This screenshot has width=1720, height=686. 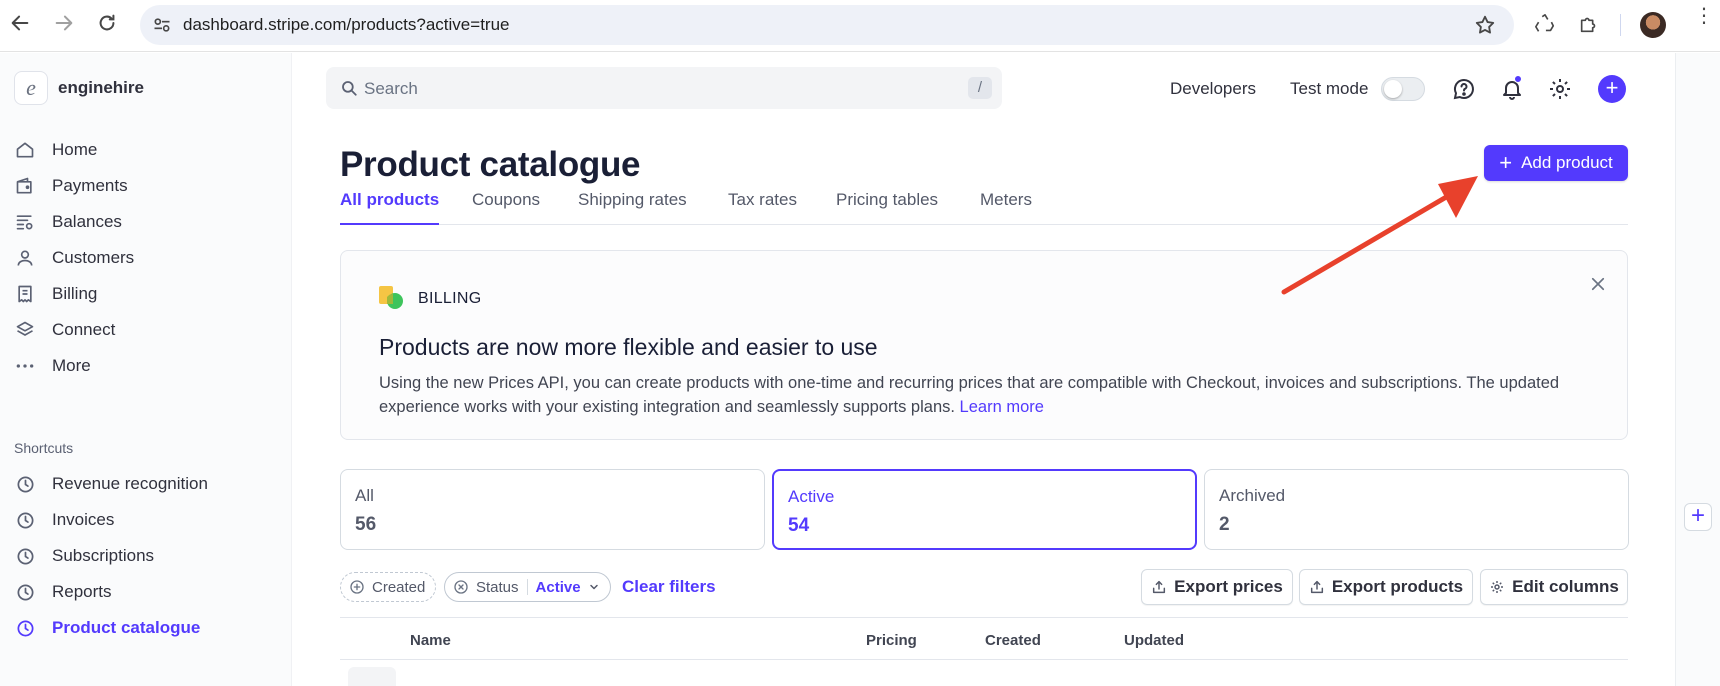 I want to click on remove-circle-icon, so click(x=461, y=587).